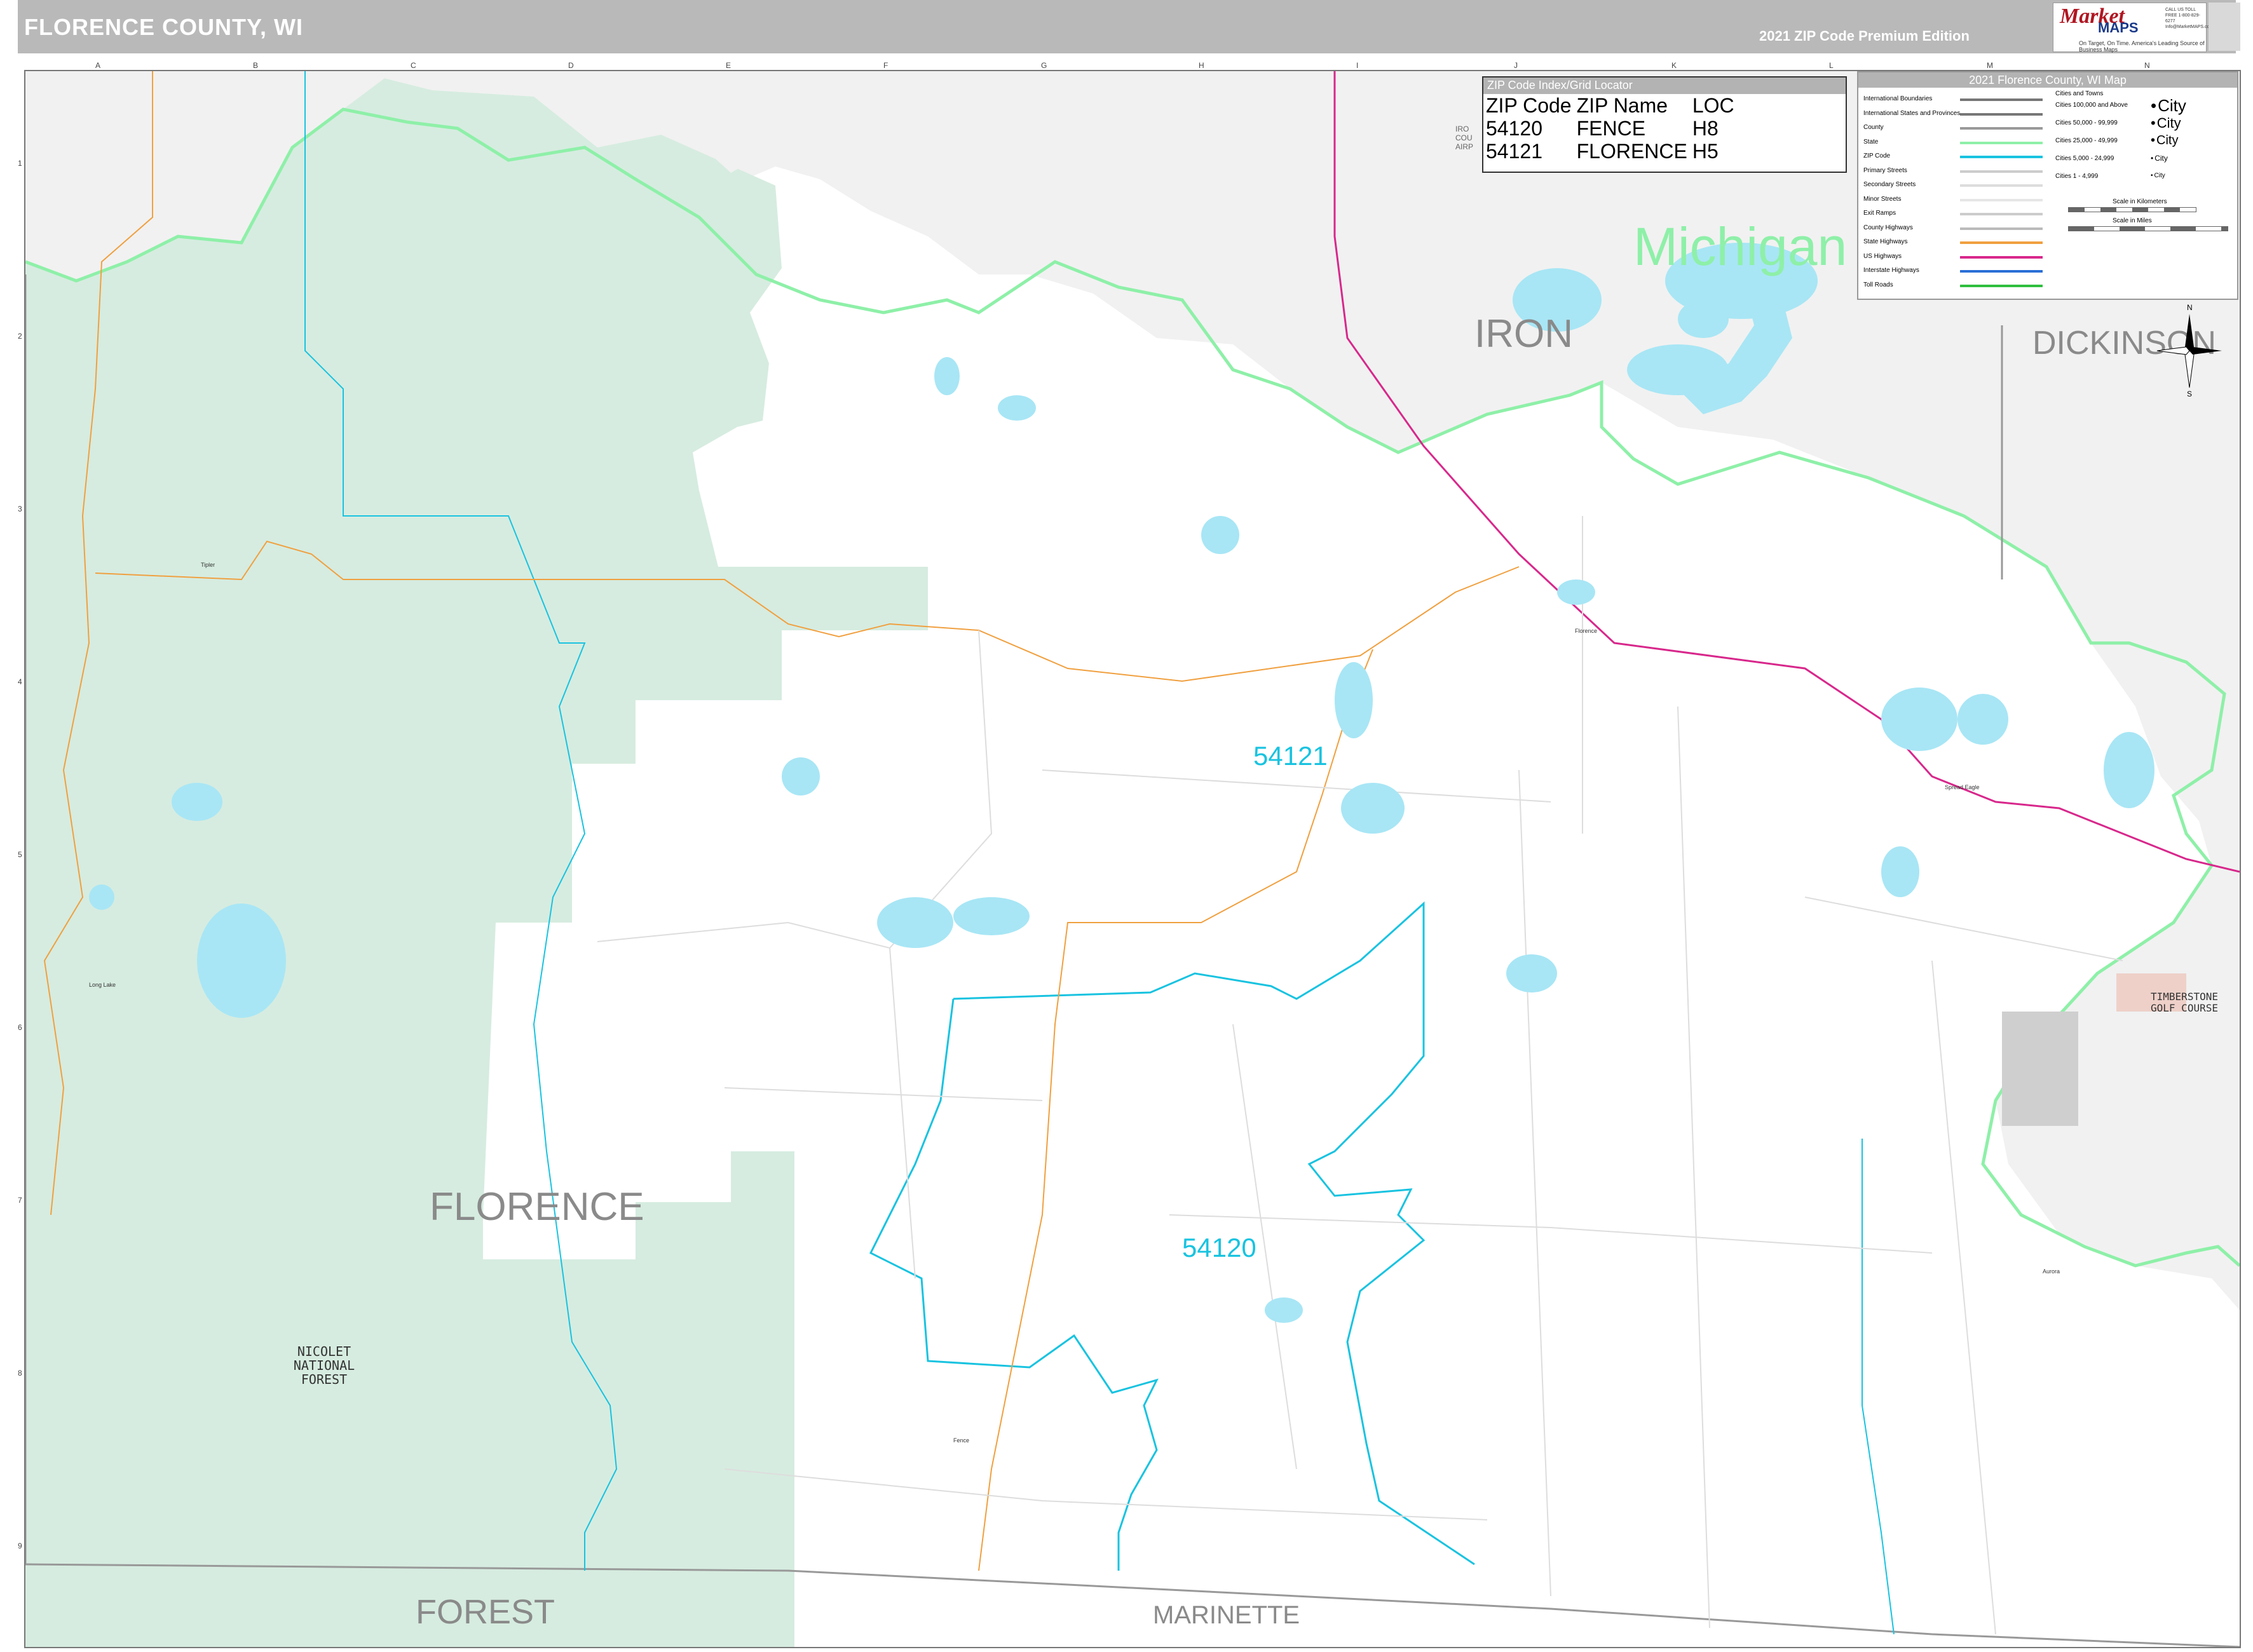  What do you see at coordinates (537, 1207) in the screenshot?
I see `county-label-florence: FLORENCE` at bounding box center [537, 1207].